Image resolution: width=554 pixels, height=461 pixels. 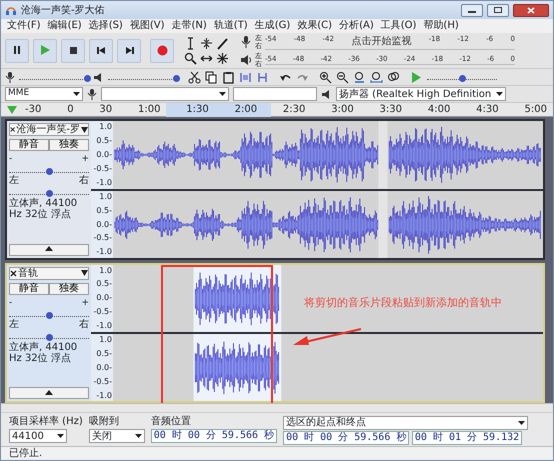 I want to click on host-select: MME, so click(x=44, y=94).